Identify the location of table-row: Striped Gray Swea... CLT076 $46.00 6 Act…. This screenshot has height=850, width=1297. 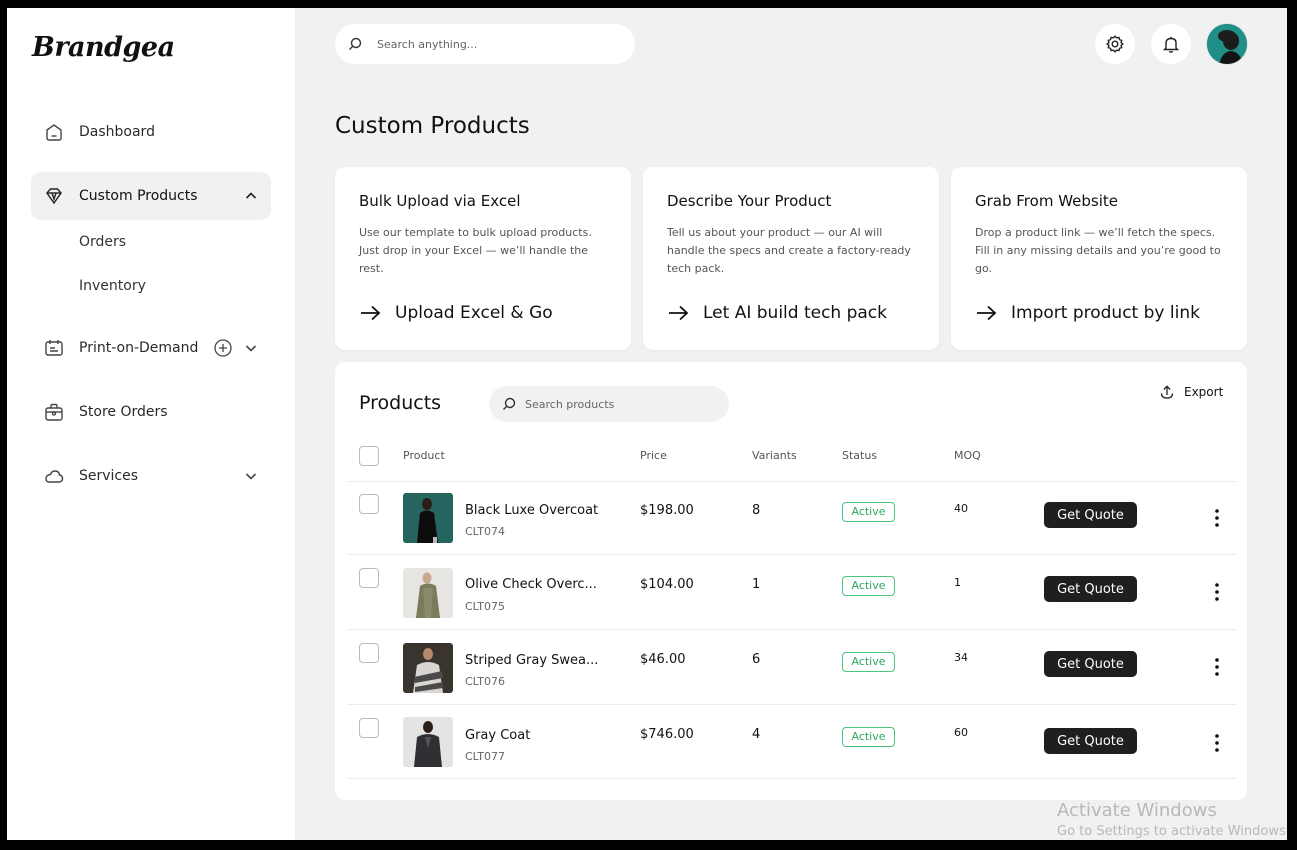
(791, 667).